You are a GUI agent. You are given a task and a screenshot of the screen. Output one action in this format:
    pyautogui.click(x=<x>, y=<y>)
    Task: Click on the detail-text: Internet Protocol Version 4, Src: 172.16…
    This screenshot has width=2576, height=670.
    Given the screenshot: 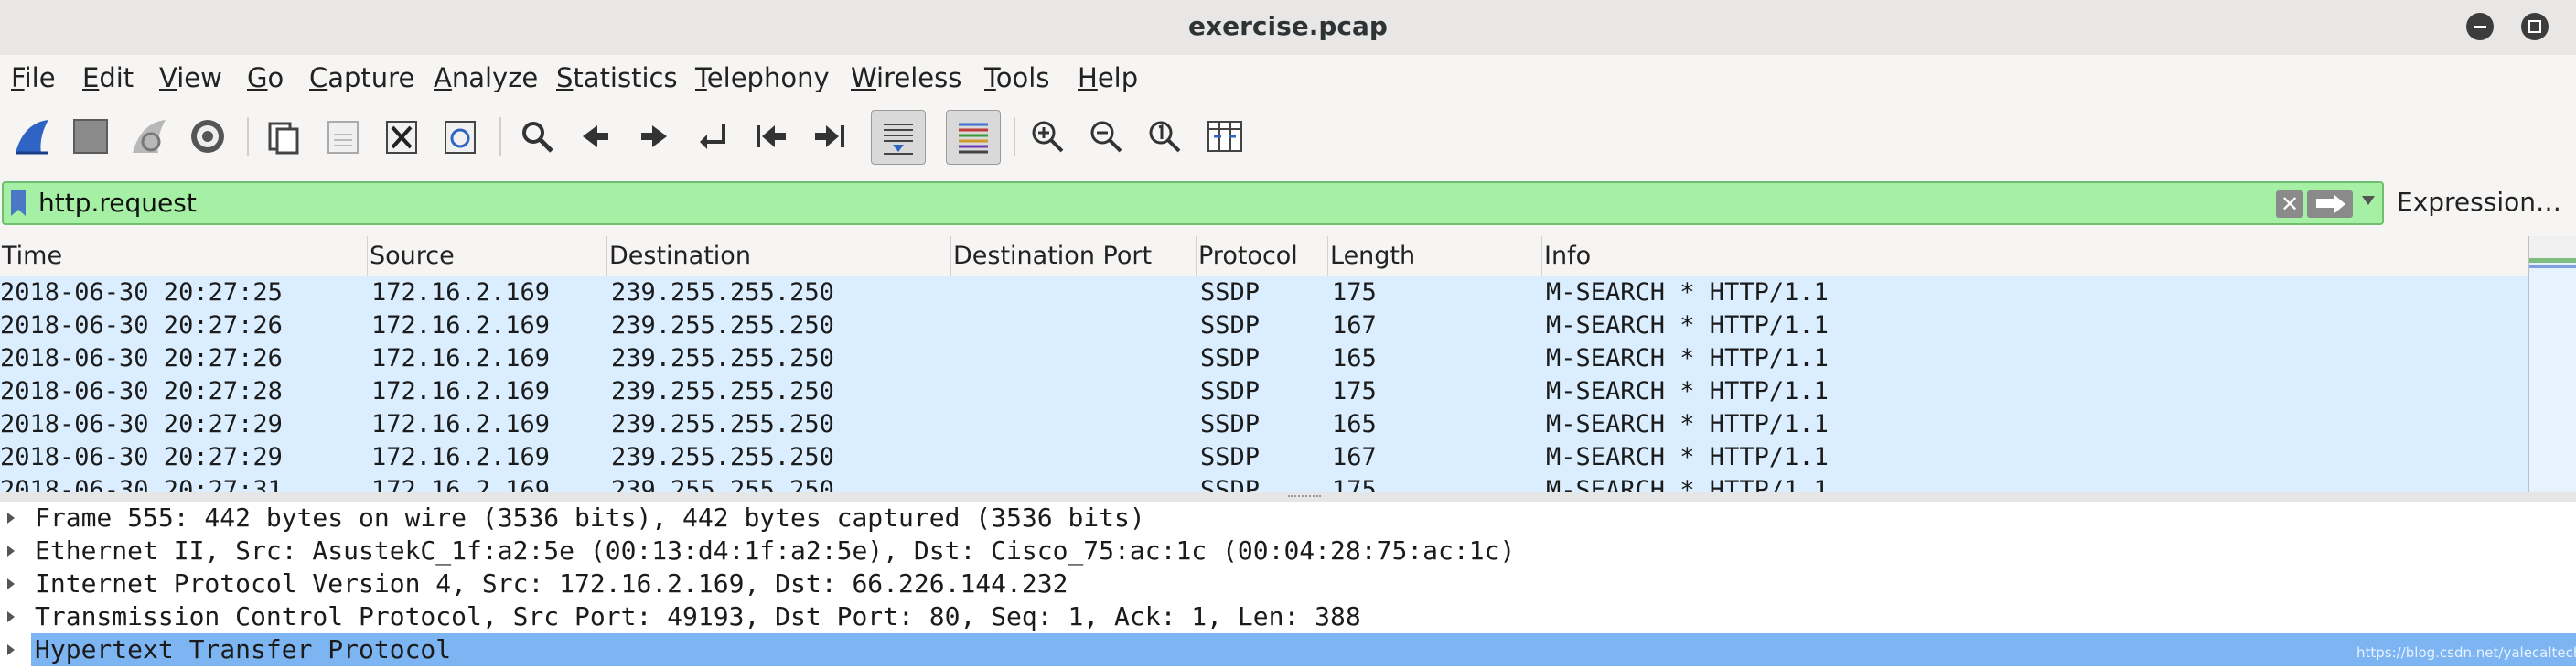 What is the action you would take?
    pyautogui.click(x=551, y=583)
    